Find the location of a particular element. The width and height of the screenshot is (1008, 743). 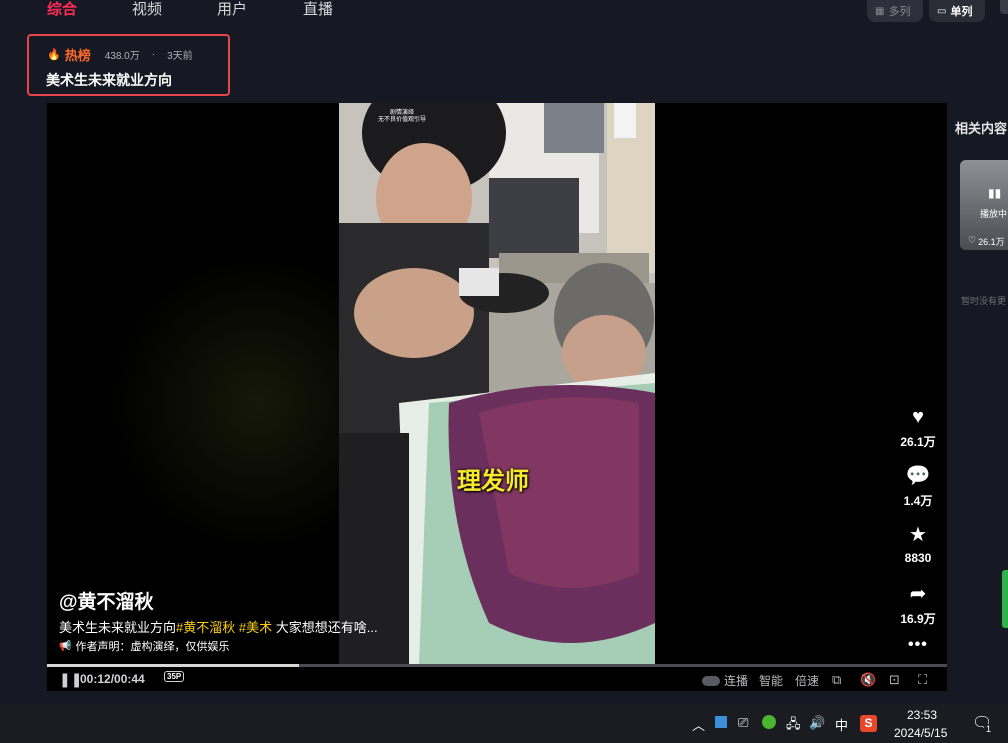

share-button: ➦ 16.9万 is located at coordinates (917, 604).